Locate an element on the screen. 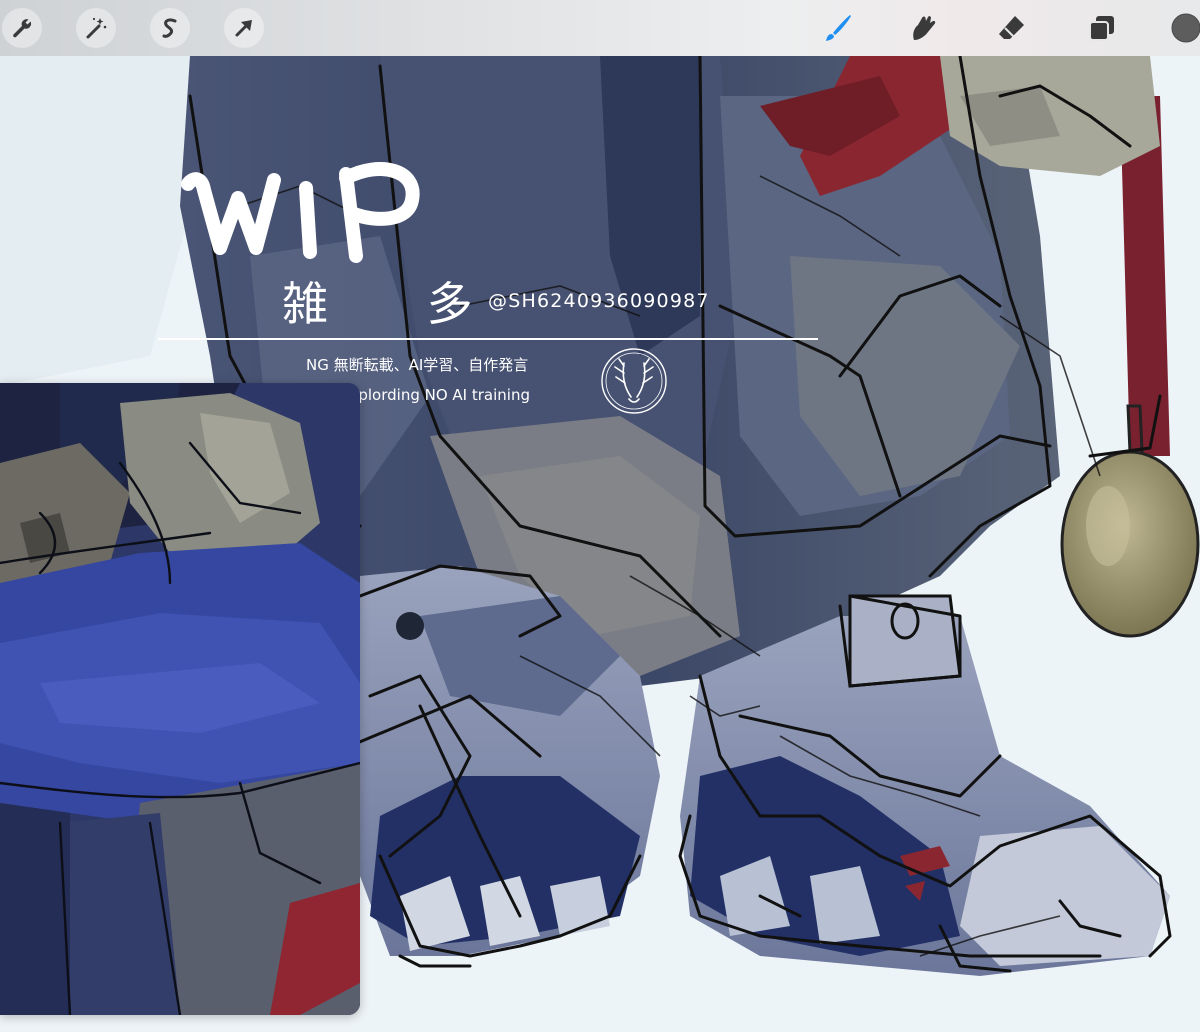  smudge-tool-button is located at coordinates (924, 28).